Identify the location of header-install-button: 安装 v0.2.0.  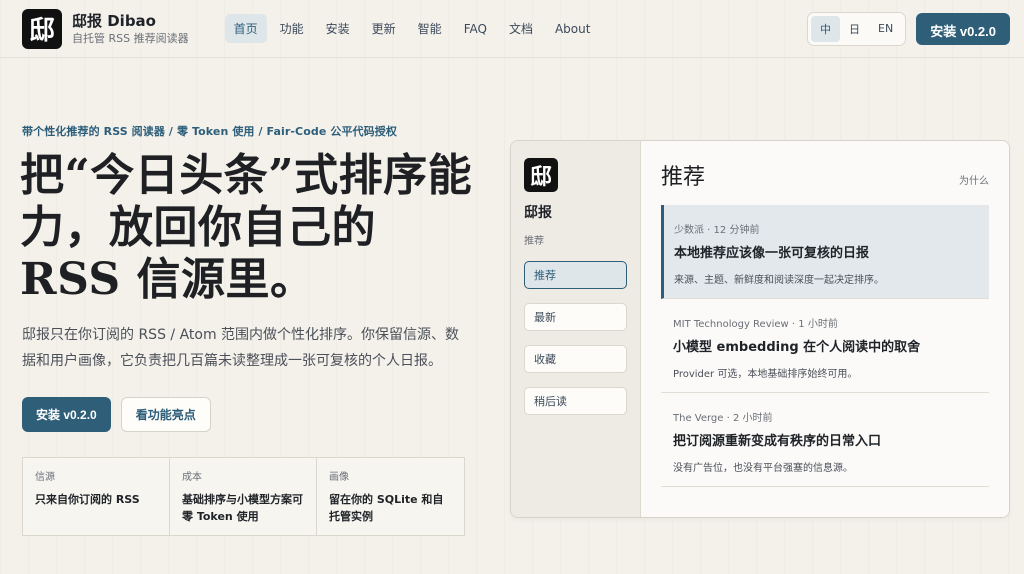
(963, 28).